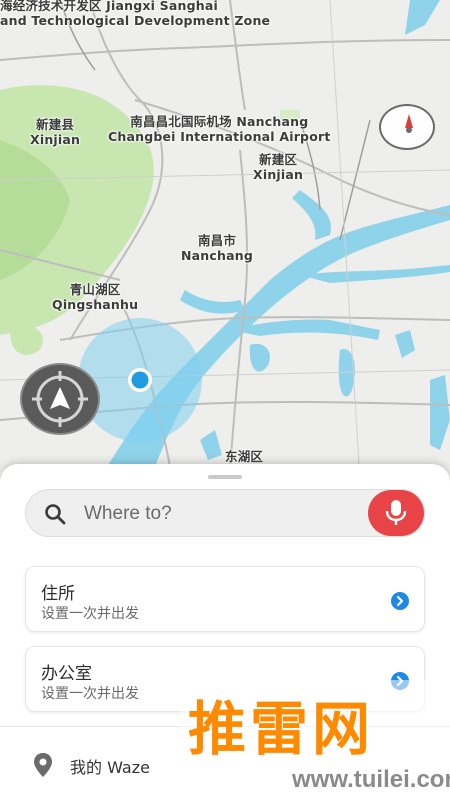  I want to click on map-label-donghu: 东湖区, so click(244, 456).